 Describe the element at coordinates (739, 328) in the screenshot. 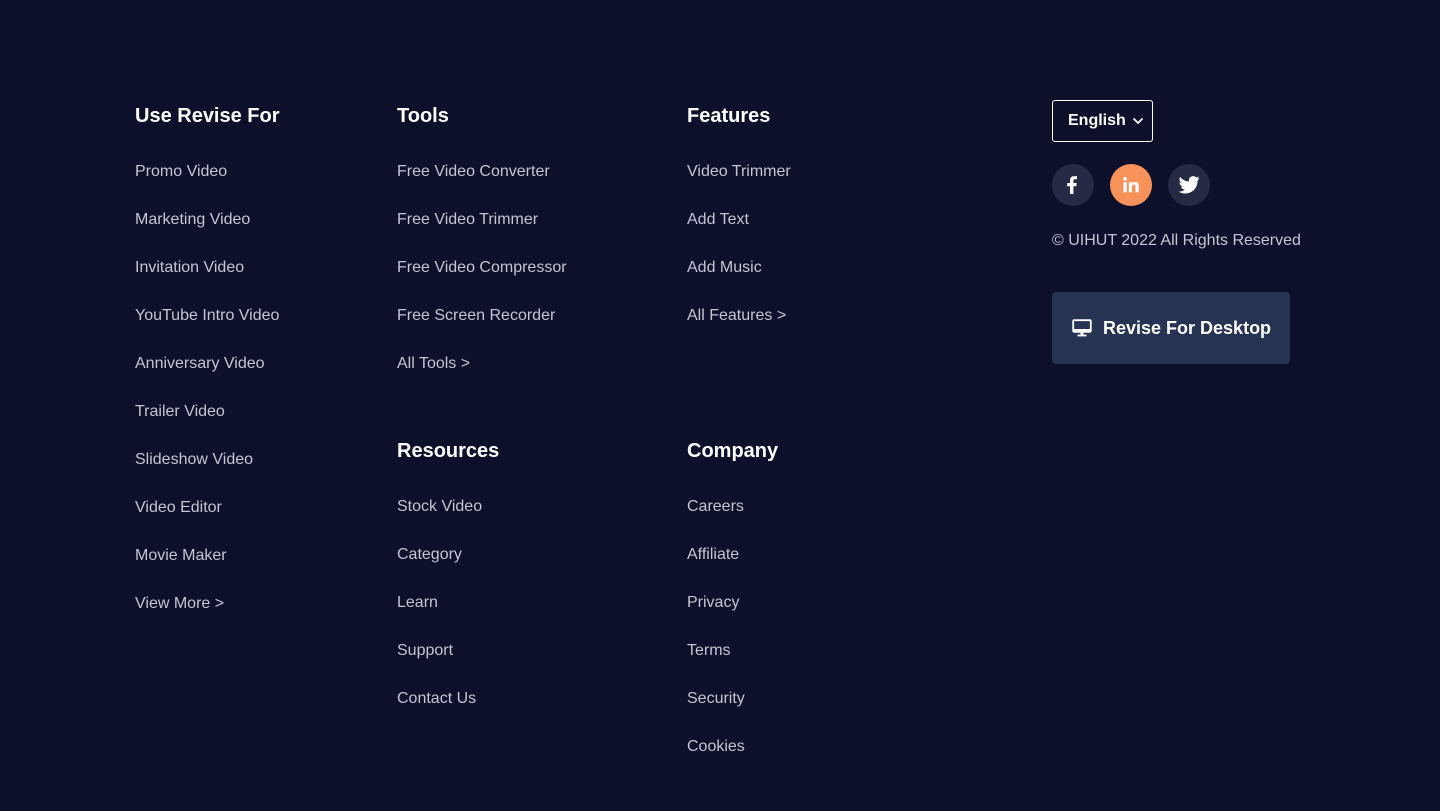

I see `footer-link-all-features: All Features >` at that location.